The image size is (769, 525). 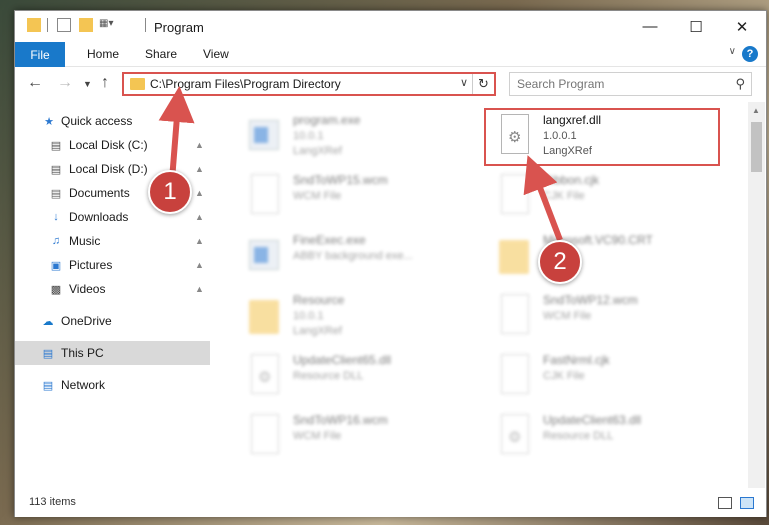 What do you see at coordinates (329, 240) in the screenshot?
I see `file-name: FineExec.exe` at bounding box center [329, 240].